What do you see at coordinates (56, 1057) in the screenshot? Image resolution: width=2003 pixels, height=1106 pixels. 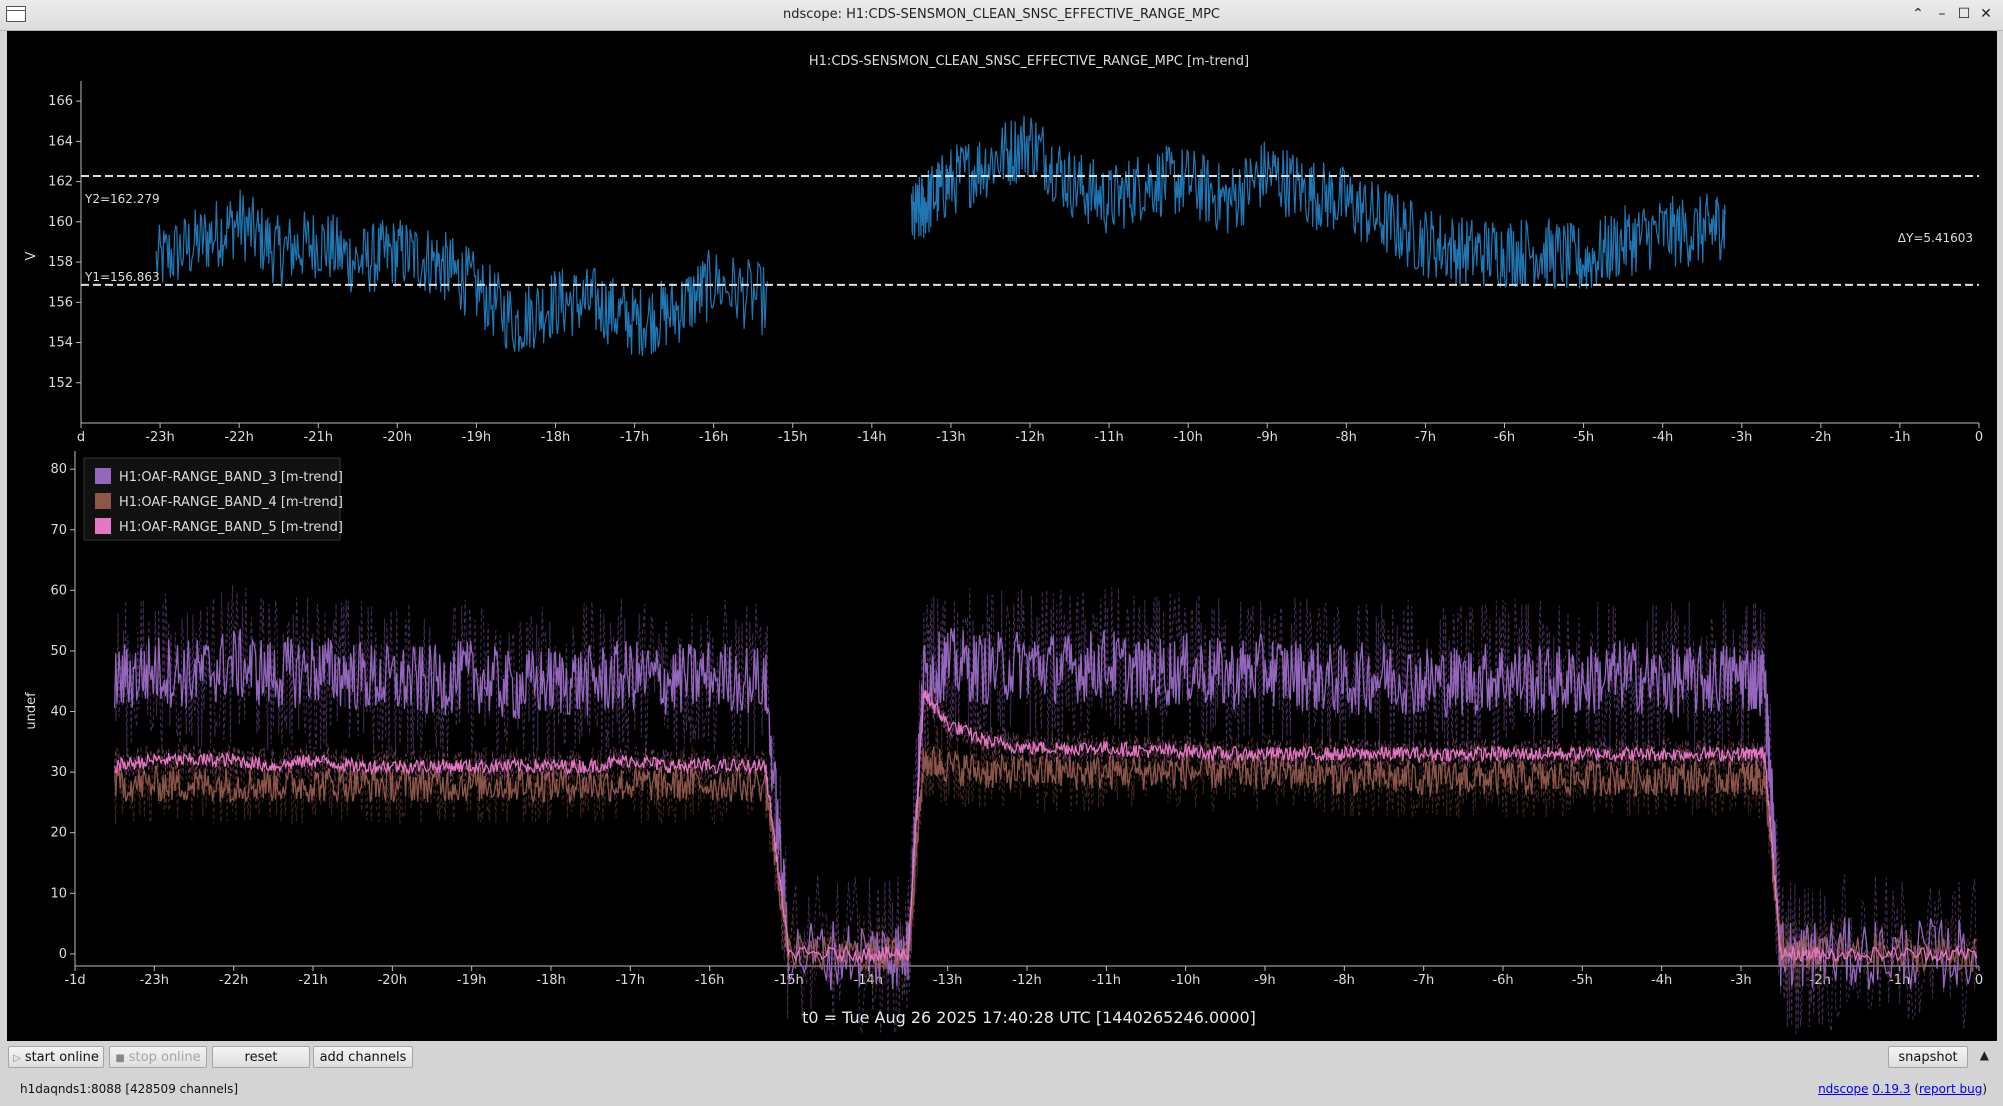 I see `start-online-button: ▷ start online` at bounding box center [56, 1057].